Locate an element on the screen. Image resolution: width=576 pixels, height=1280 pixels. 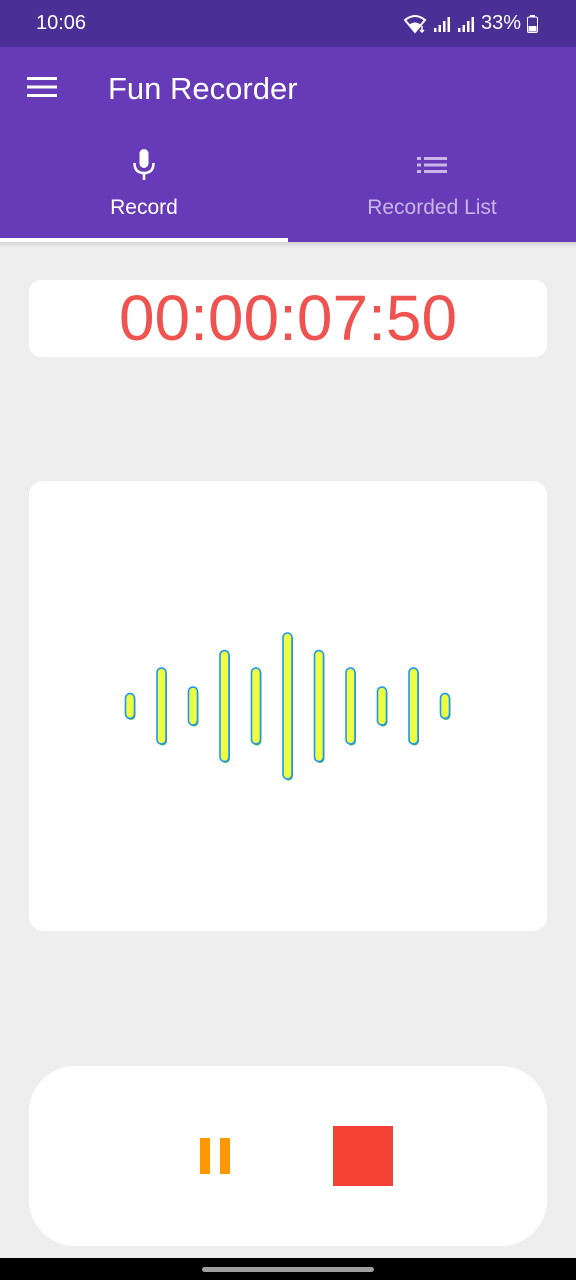
timer-card: 00:00:07:50 is located at coordinates (288, 318).